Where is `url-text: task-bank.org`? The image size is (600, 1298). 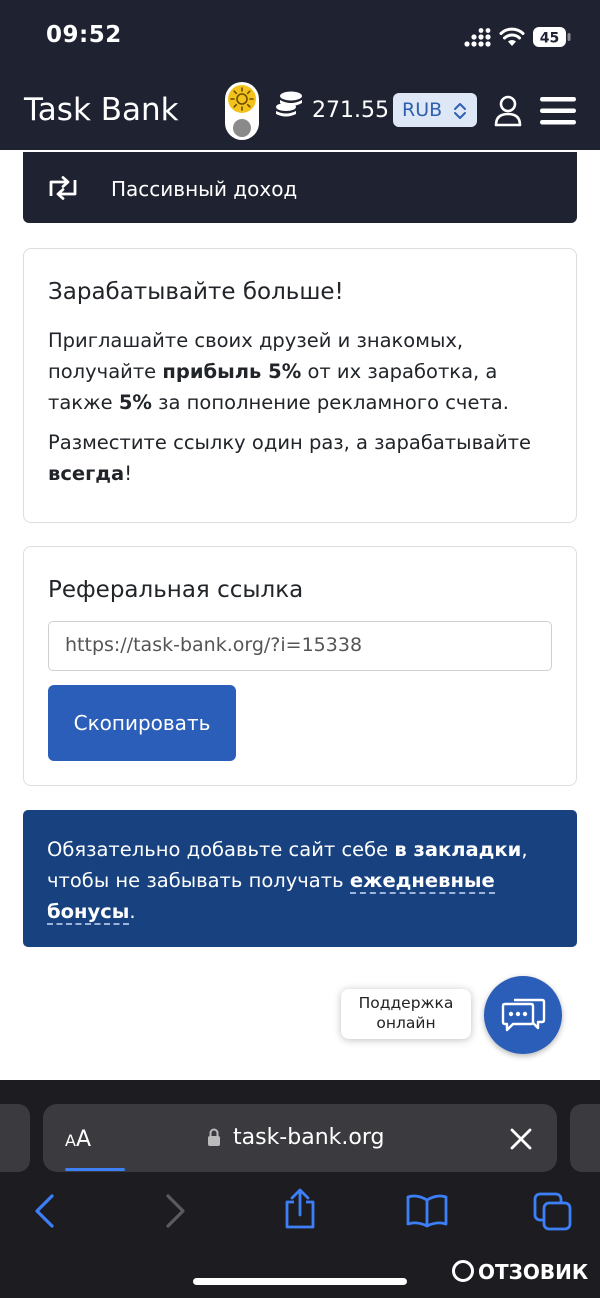
url-text: task-bank.org is located at coordinates (309, 1137).